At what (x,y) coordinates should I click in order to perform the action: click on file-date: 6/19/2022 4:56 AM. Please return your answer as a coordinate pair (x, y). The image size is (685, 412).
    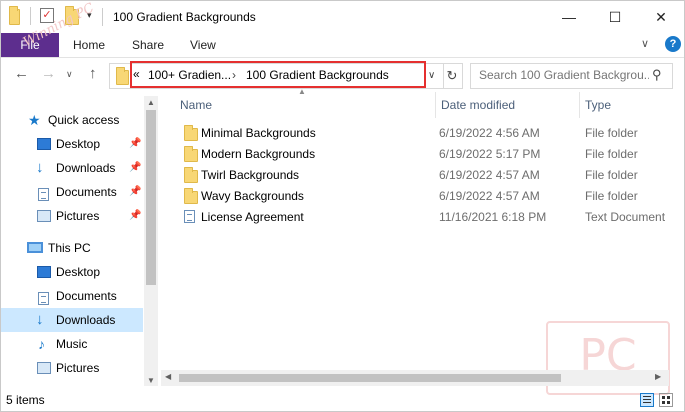
    Looking at the image, I should click on (489, 133).